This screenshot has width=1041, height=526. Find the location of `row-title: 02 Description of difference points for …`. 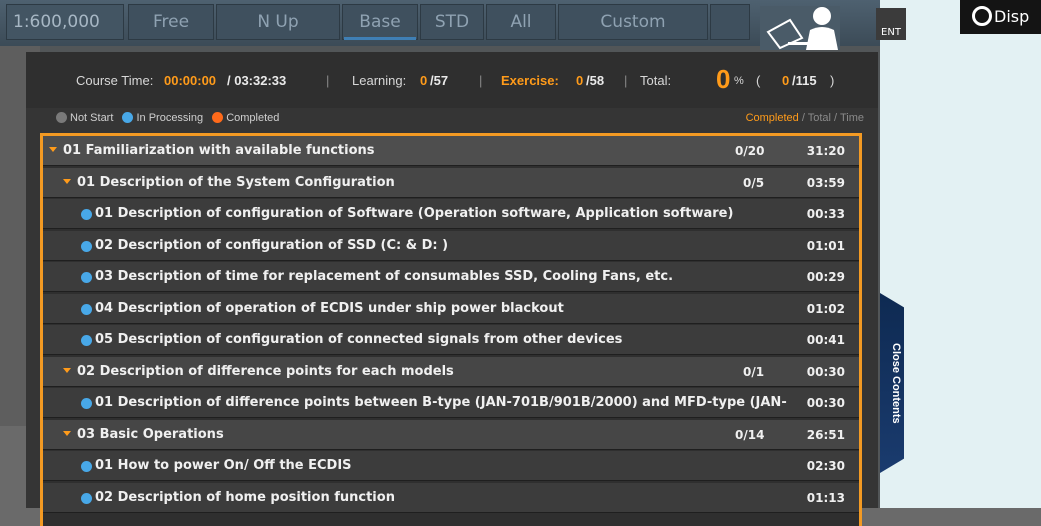

row-title: 02 Description of difference points for … is located at coordinates (265, 371).